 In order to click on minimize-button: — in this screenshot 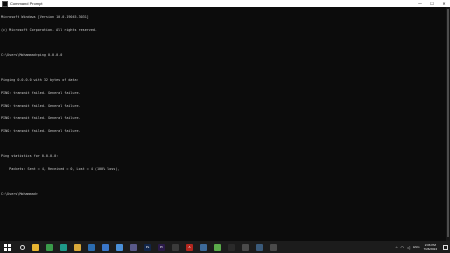, I will do `click(420, 3)`.